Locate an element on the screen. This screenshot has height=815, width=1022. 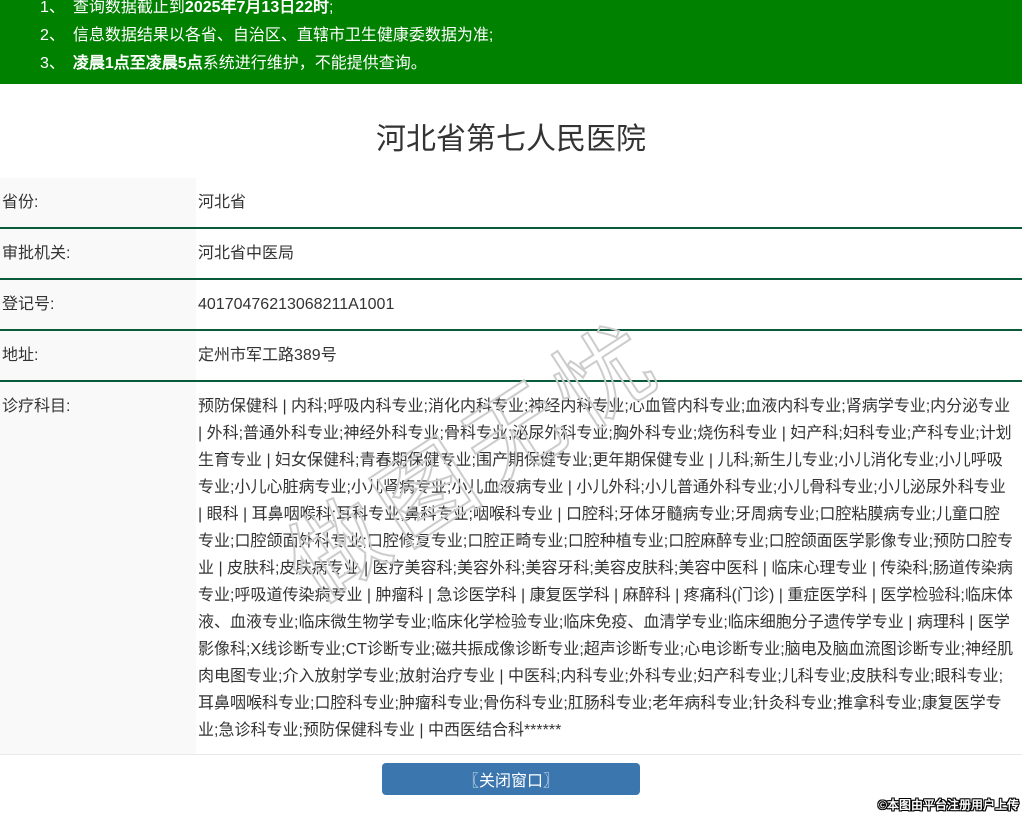
notice-item-text: ; is located at coordinates (331, 8).